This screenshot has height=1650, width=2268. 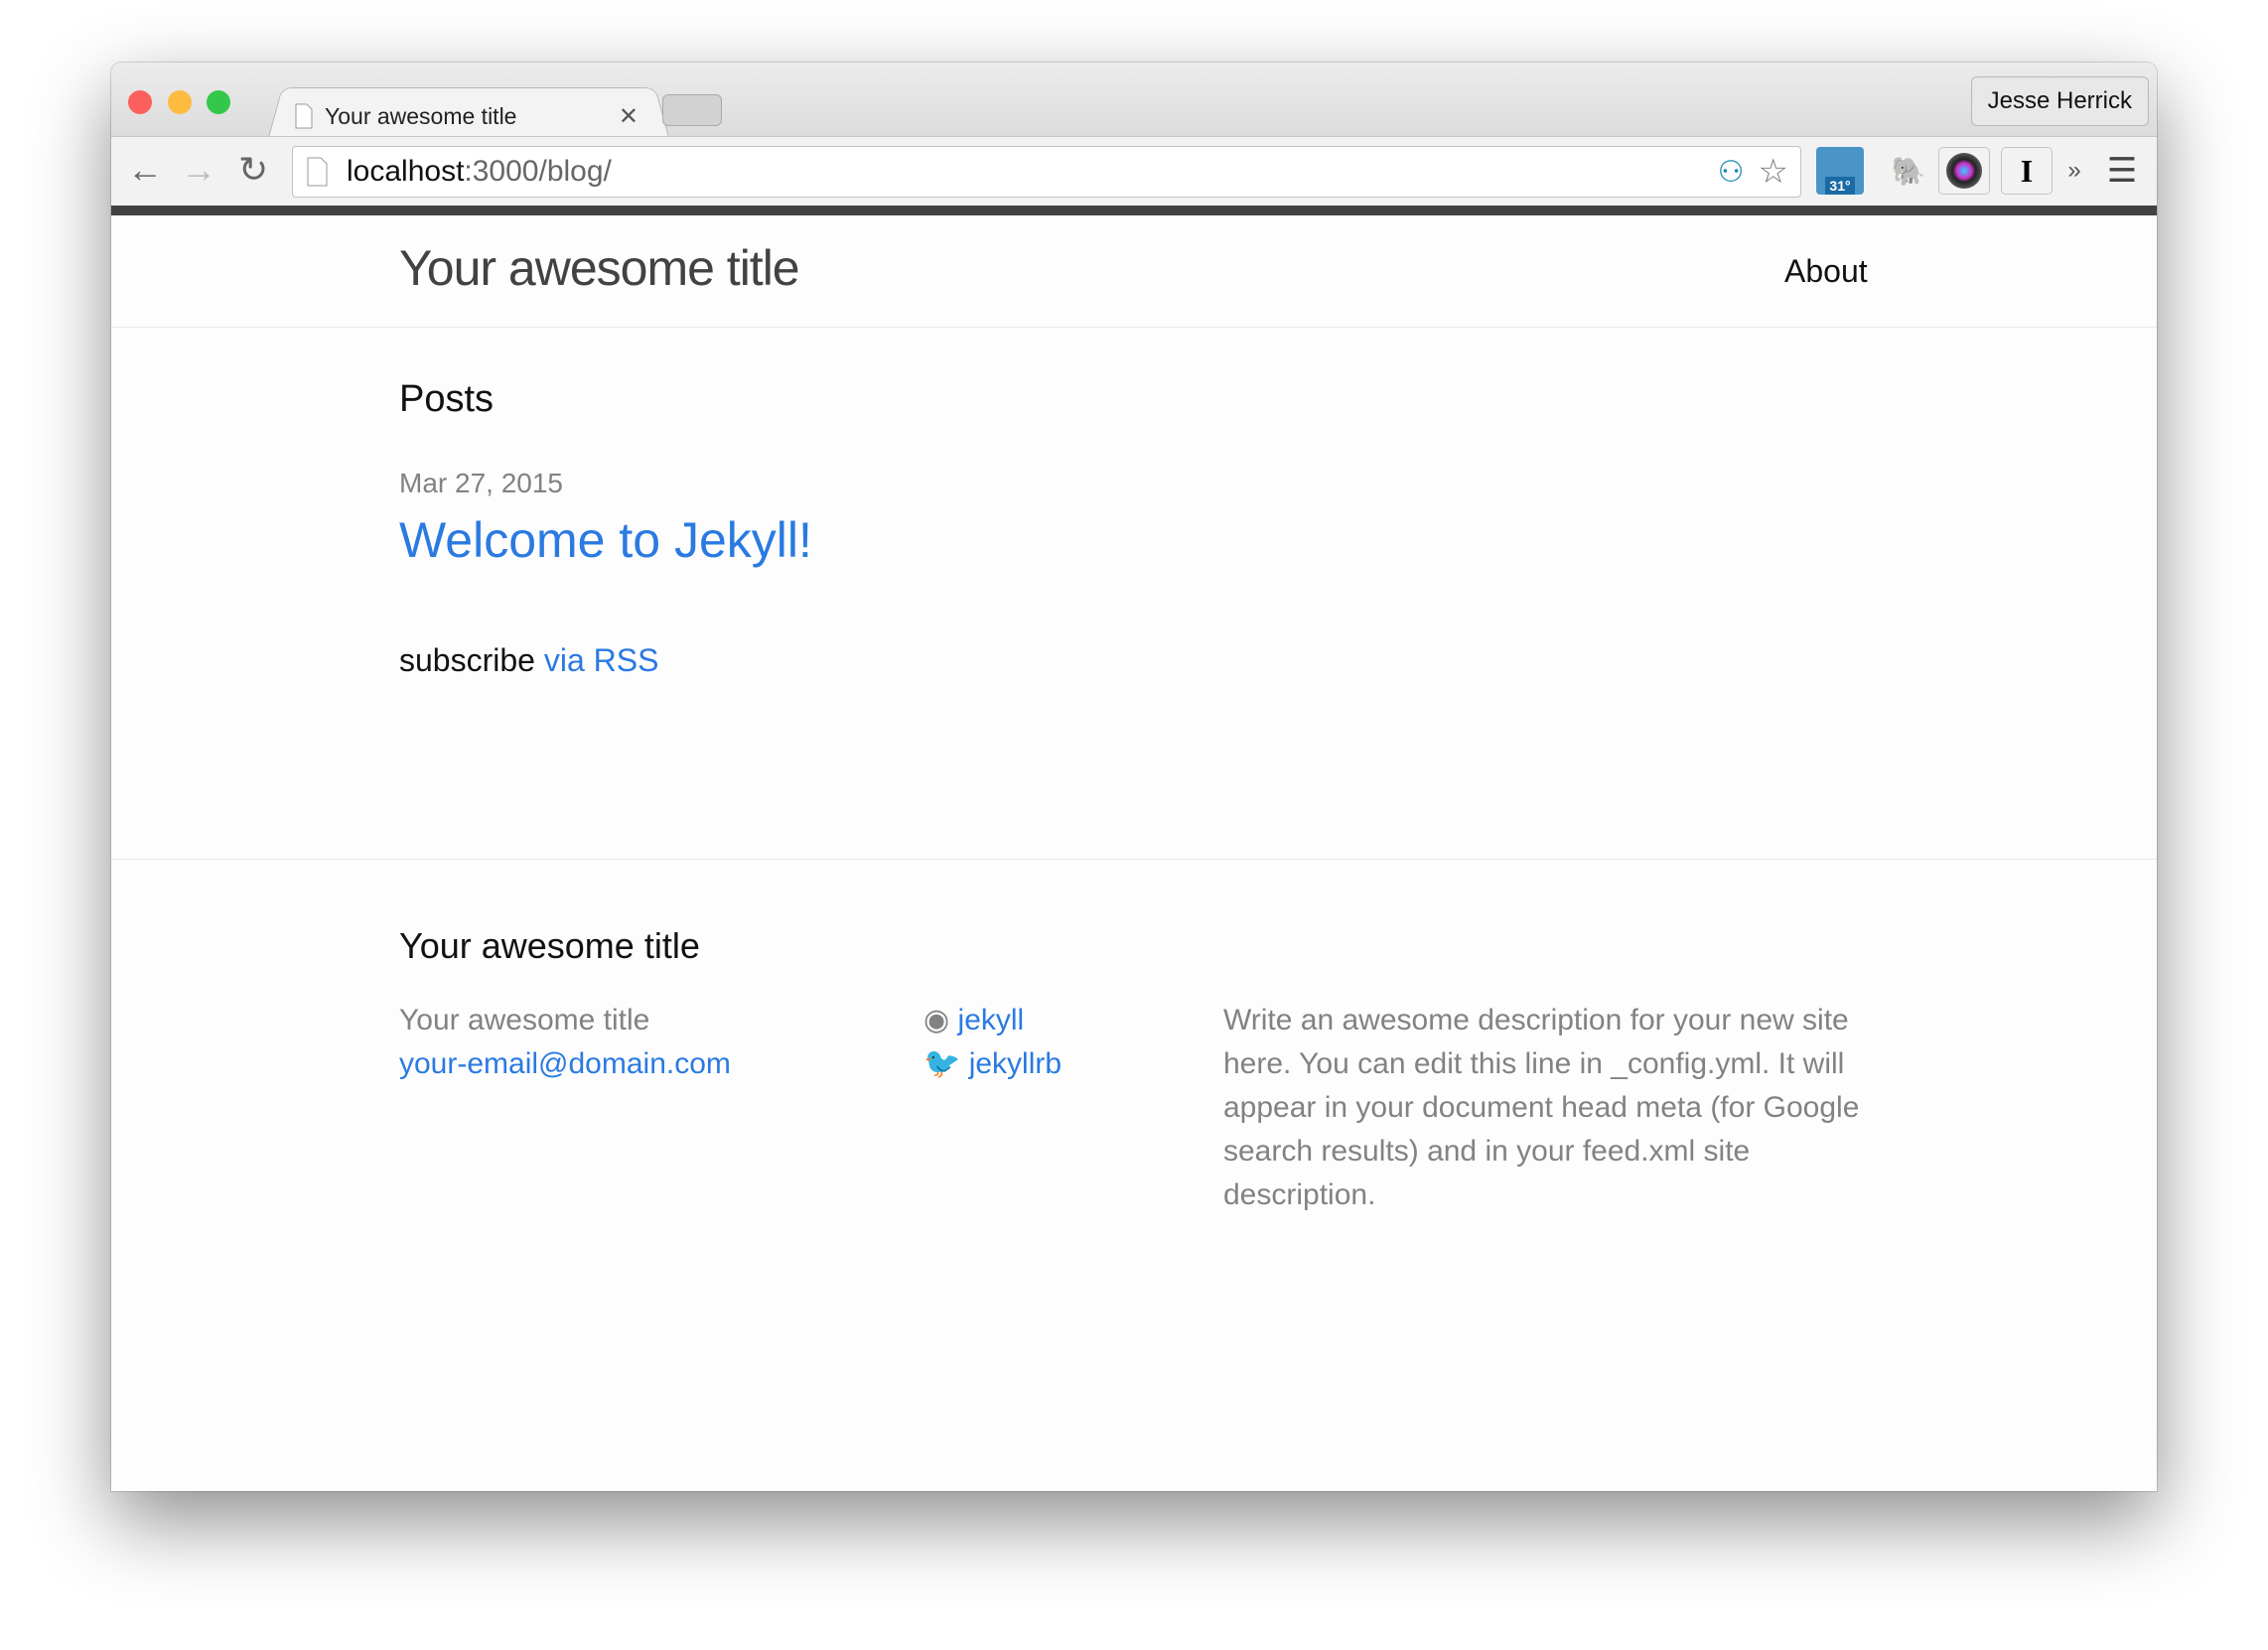 What do you see at coordinates (936, 1020) in the screenshot?
I see `github-icon: ◉` at bounding box center [936, 1020].